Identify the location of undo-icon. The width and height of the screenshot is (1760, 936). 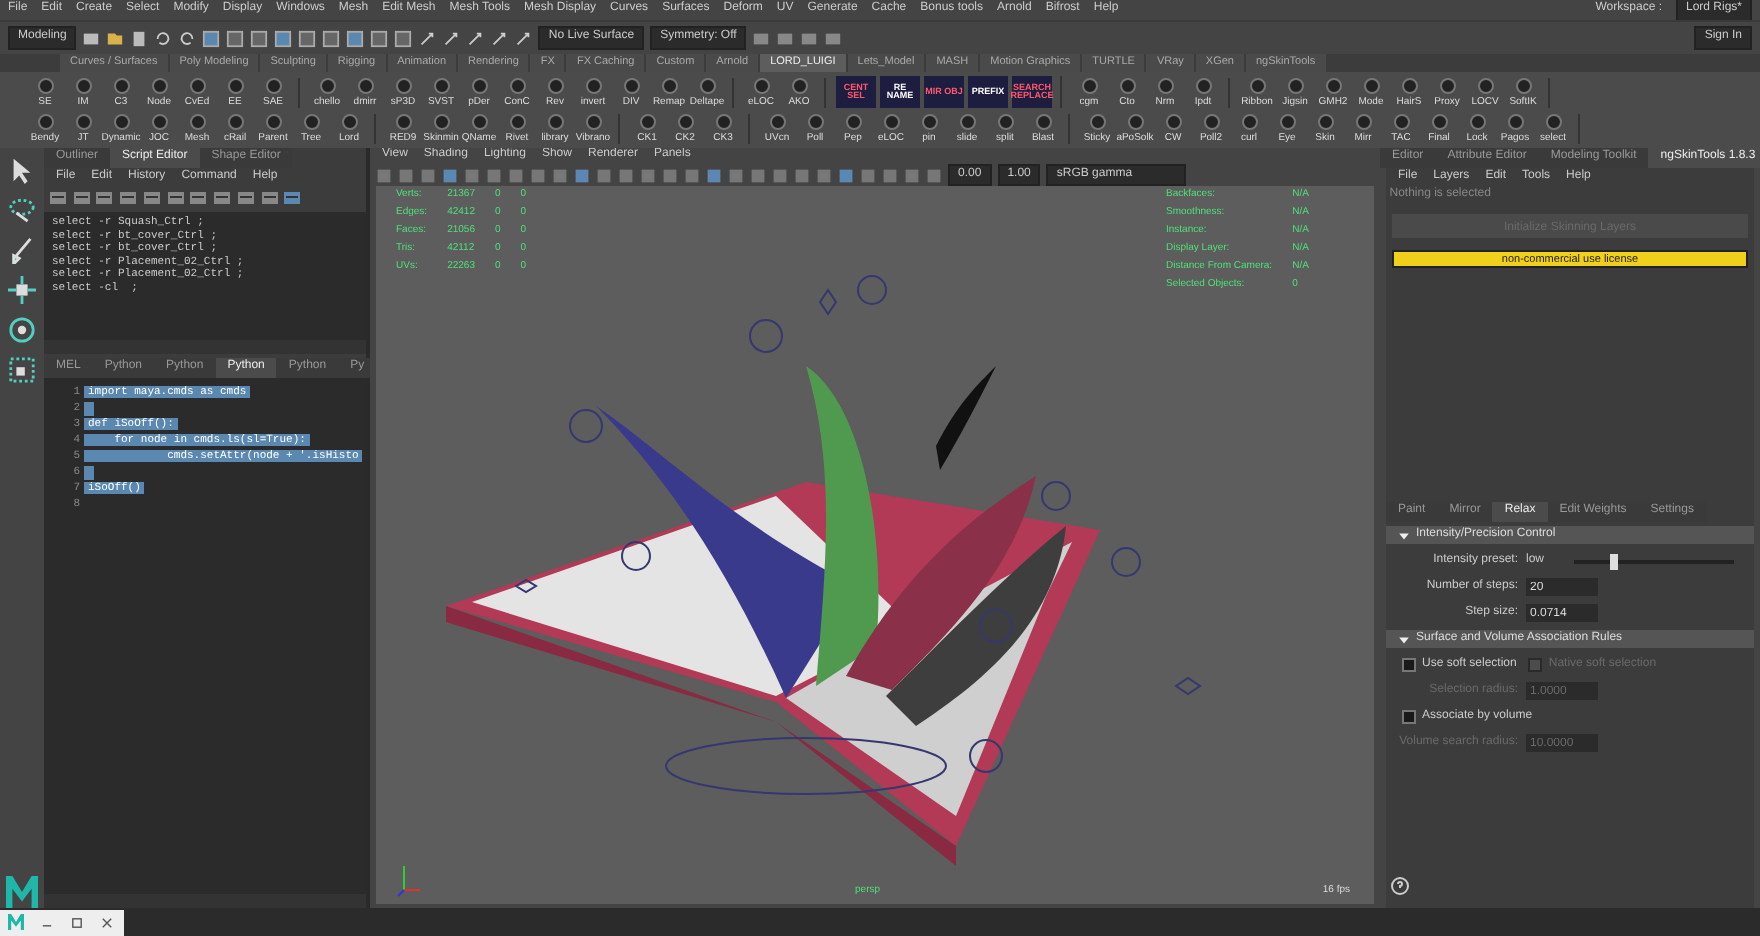
(163, 38).